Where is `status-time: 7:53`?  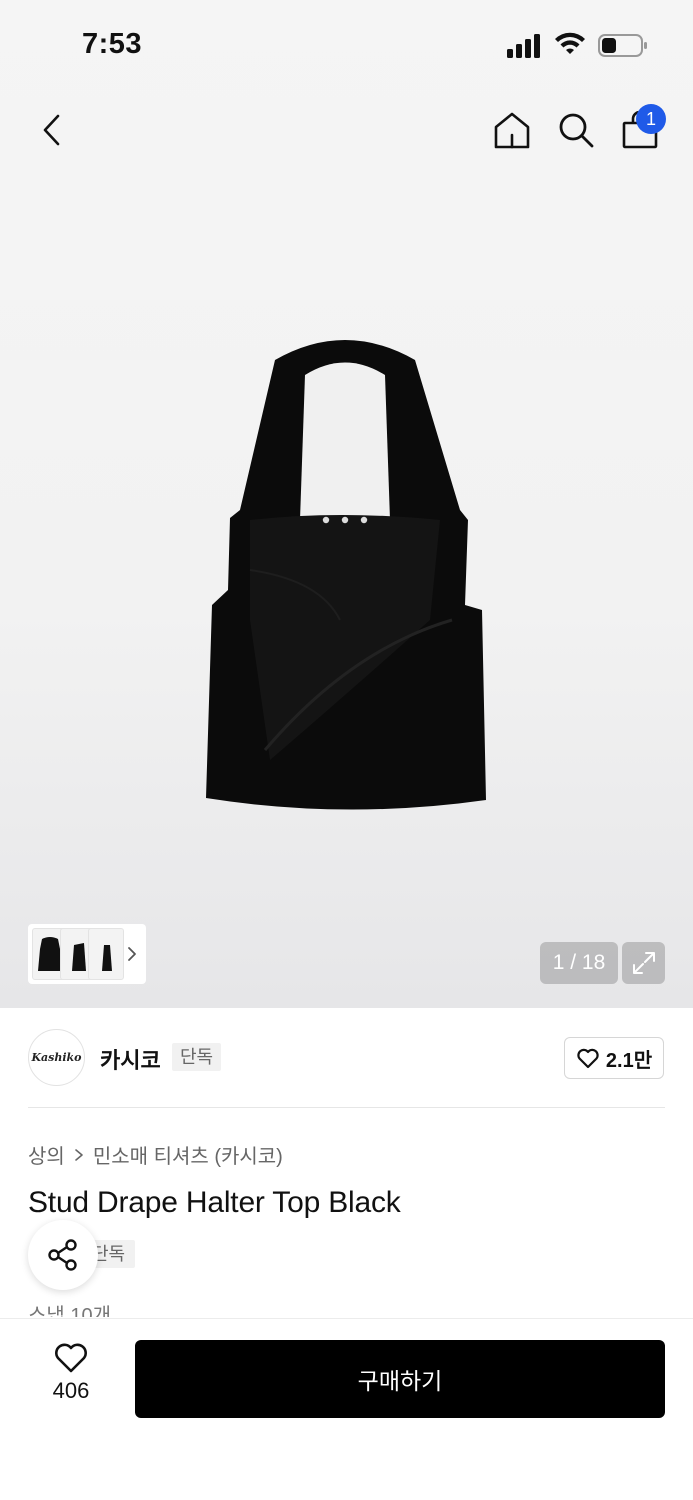 status-time: 7:53 is located at coordinates (112, 44).